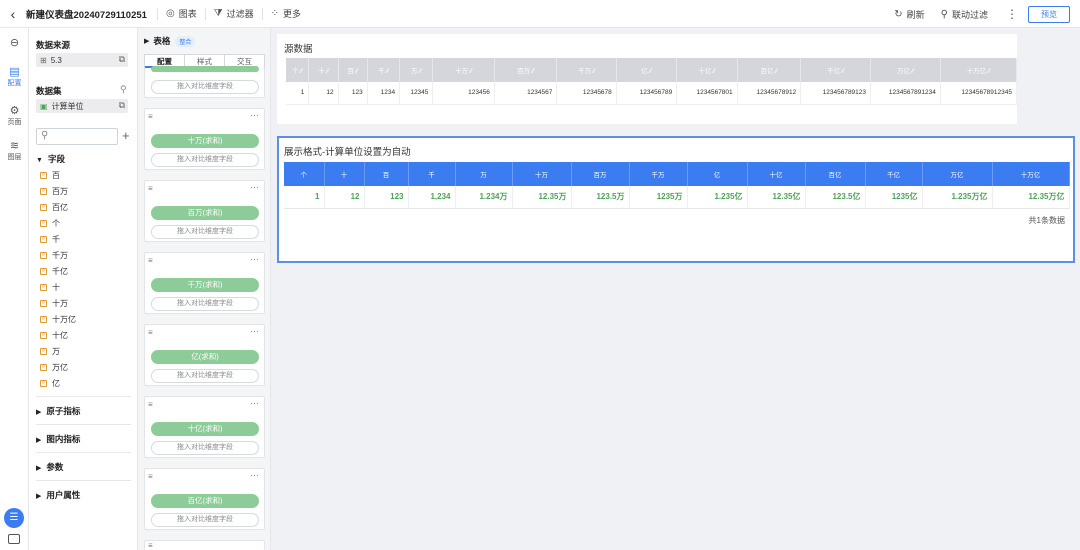 This screenshot has height=550, width=1080. What do you see at coordinates (50, 287) in the screenshot?
I see `field-item: # 十` at bounding box center [50, 287].